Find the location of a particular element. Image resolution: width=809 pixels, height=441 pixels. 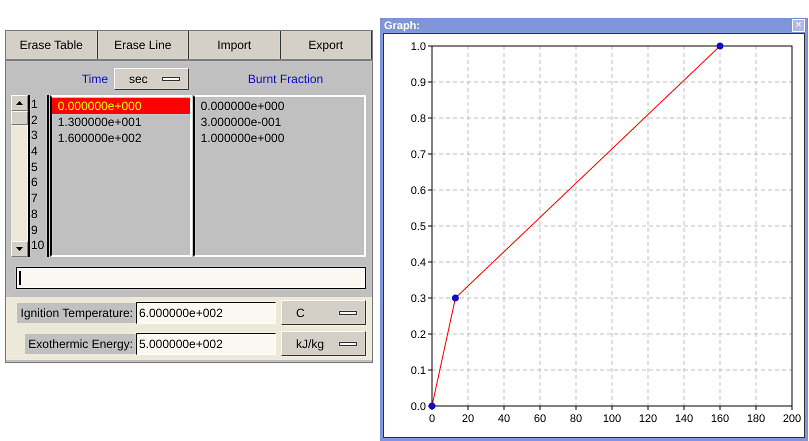

table-cell: 3.000000e-001 is located at coordinates (279, 122).